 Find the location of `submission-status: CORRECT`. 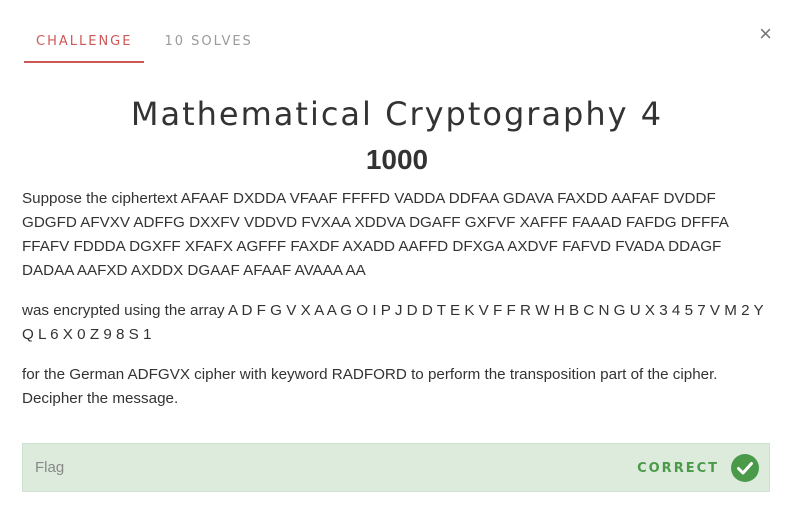

submission-status: CORRECT is located at coordinates (698, 468).